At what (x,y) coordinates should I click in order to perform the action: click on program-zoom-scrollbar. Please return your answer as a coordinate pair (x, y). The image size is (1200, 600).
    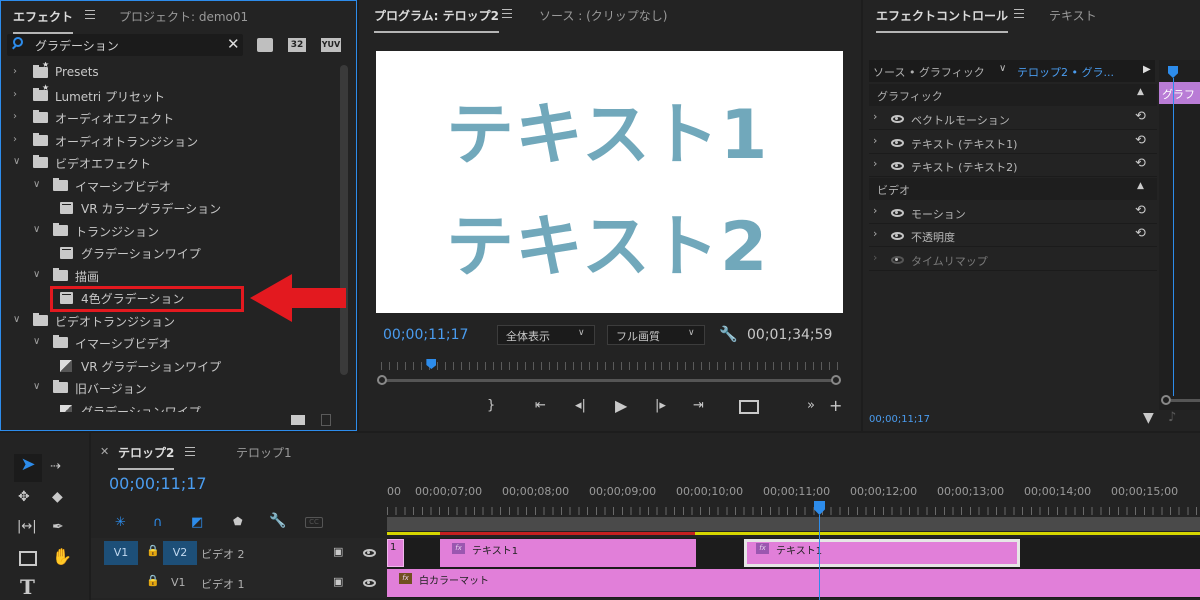
    Looking at the image, I should click on (610, 380).